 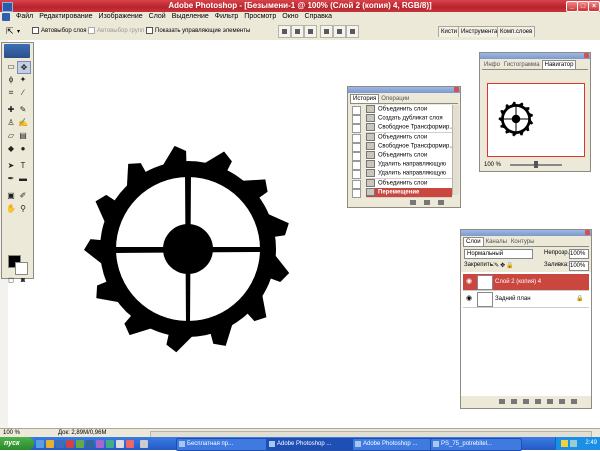 What do you see at coordinates (35, 30) in the screenshot?
I see `autoselect-layer-checkbox` at bounding box center [35, 30].